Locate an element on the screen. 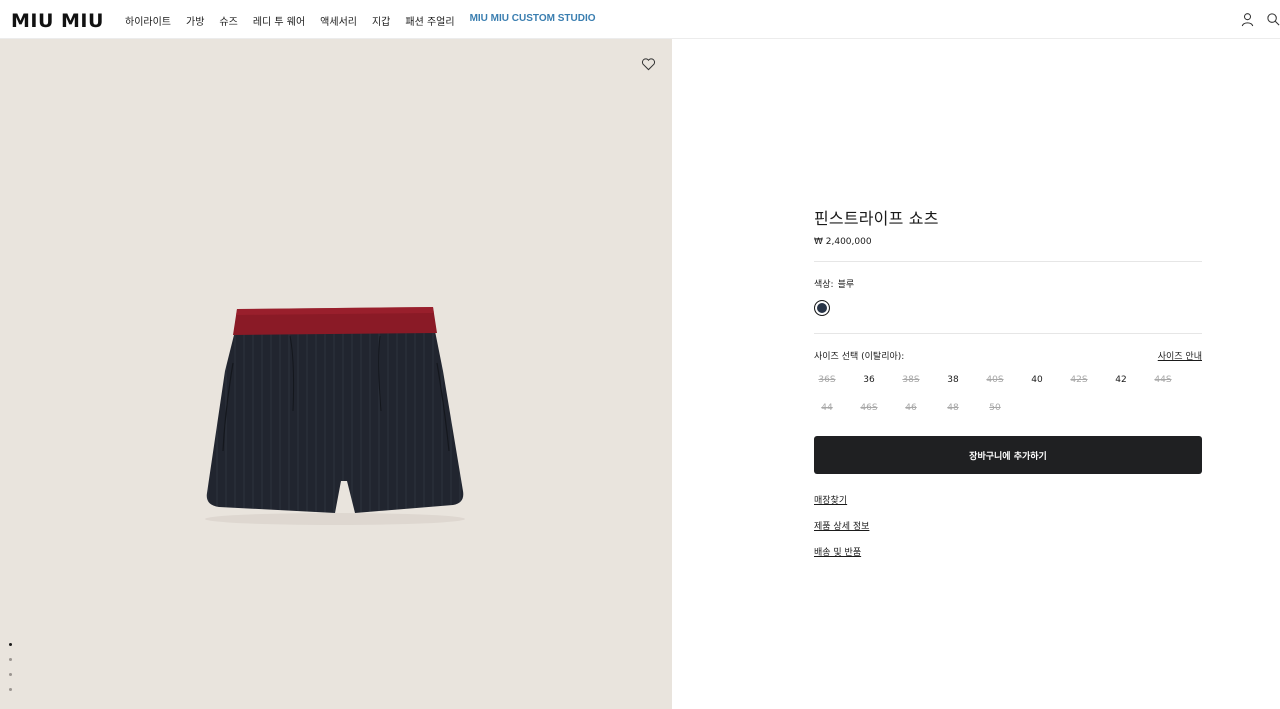 Image resolution: width=1280 pixels, height=709 pixels. size-option: 50 is located at coordinates (995, 408).